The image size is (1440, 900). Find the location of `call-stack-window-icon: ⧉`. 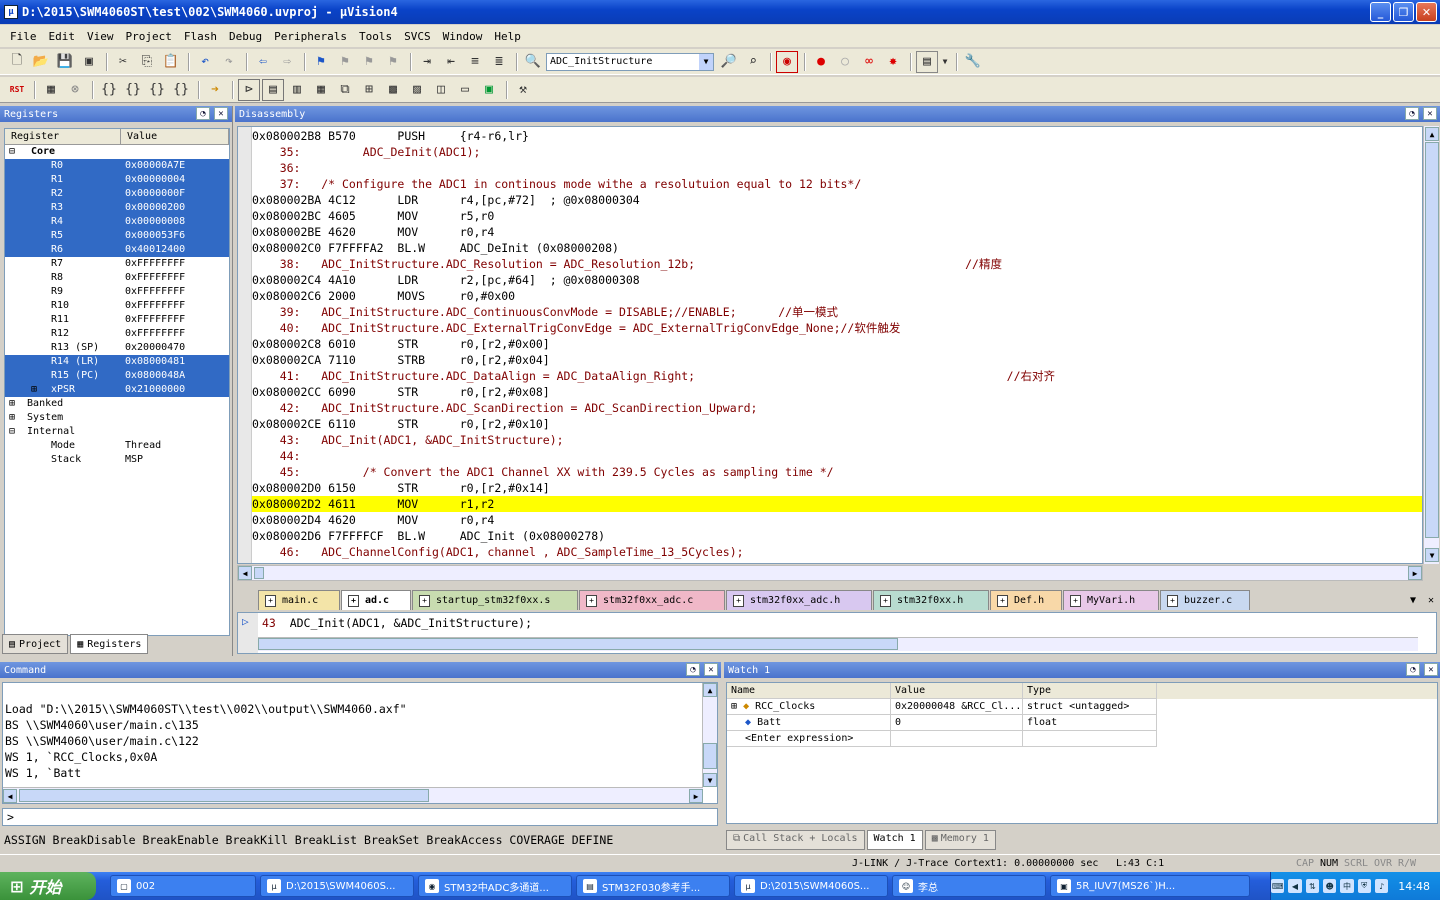

call-stack-window-icon: ⧉ is located at coordinates (345, 90).